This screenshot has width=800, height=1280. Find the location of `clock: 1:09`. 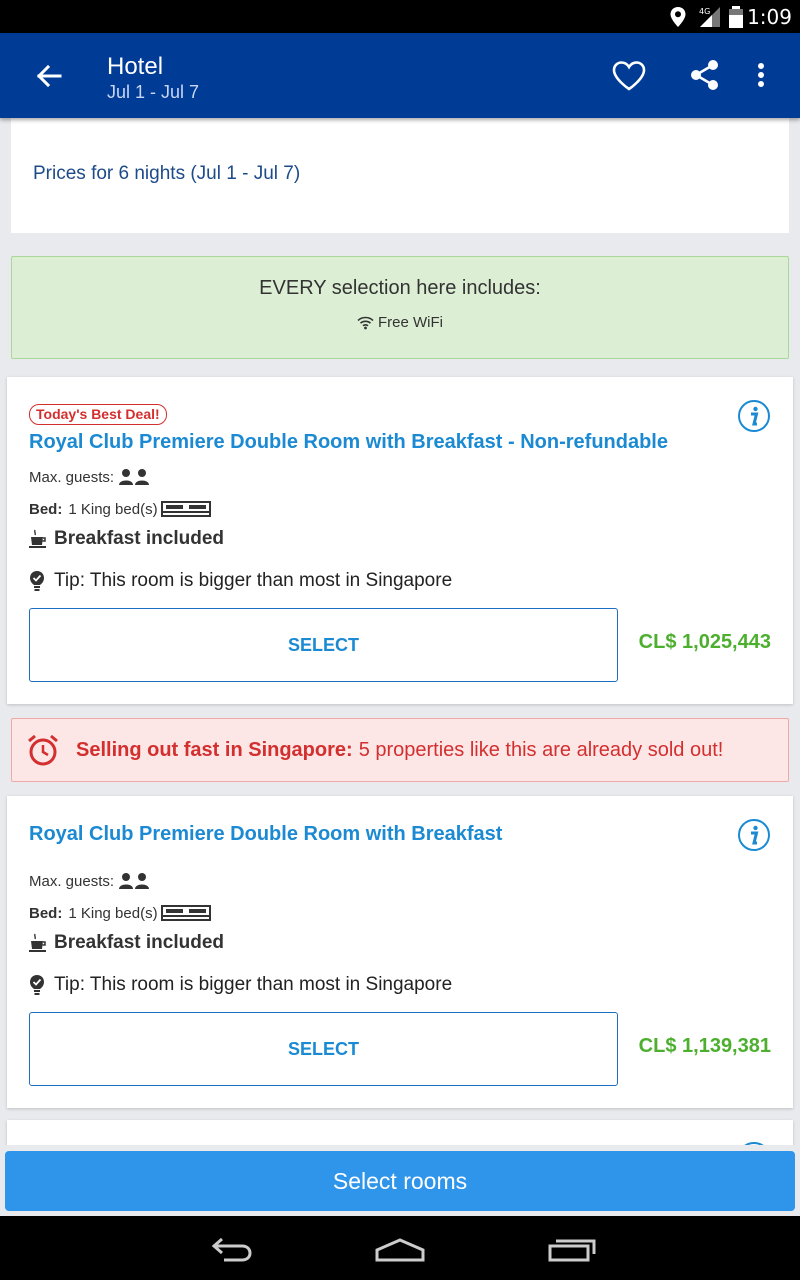

clock: 1:09 is located at coordinates (769, 17).